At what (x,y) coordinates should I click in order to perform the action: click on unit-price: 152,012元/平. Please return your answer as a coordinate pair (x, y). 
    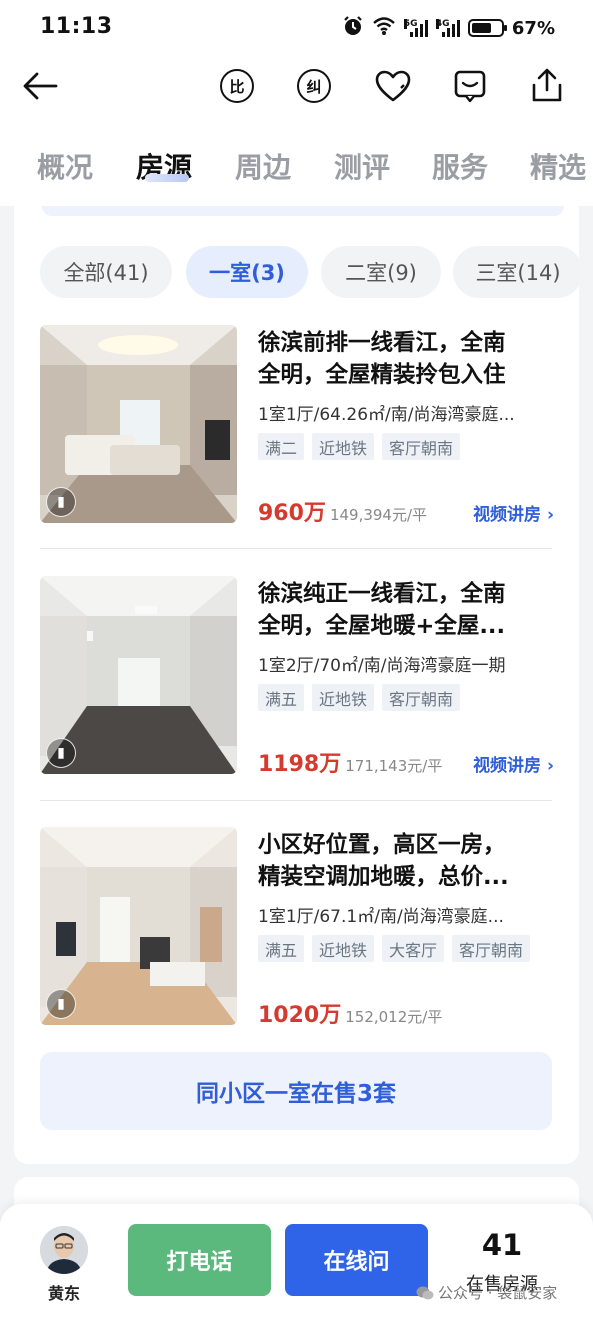
    Looking at the image, I should click on (394, 1017).